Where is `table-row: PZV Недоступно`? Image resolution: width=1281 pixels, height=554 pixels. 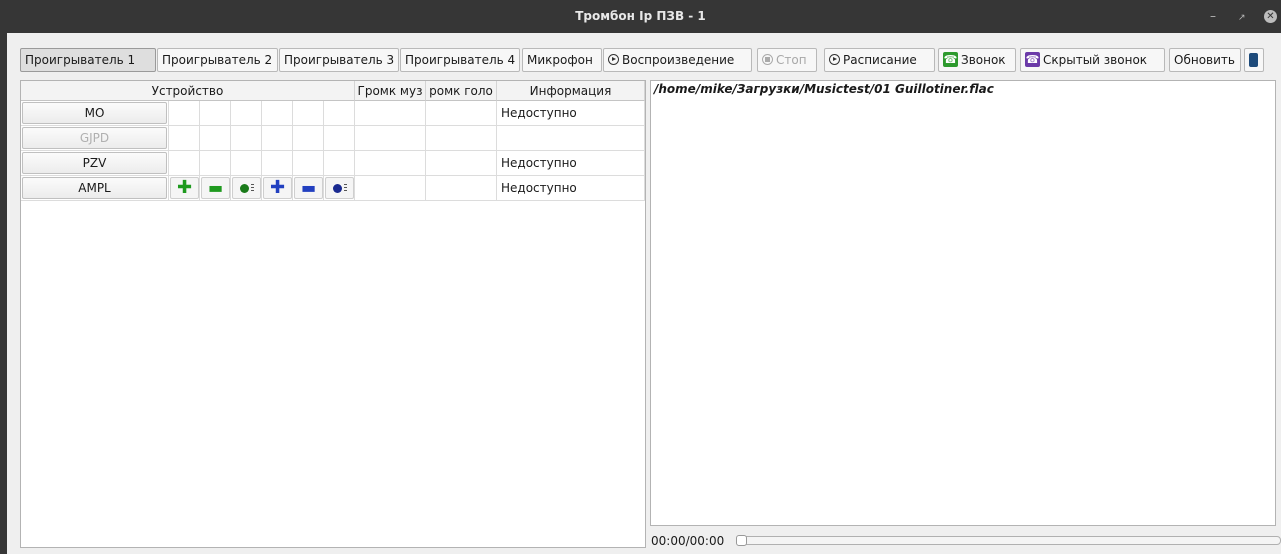 table-row: PZV Недоступно is located at coordinates (333, 163).